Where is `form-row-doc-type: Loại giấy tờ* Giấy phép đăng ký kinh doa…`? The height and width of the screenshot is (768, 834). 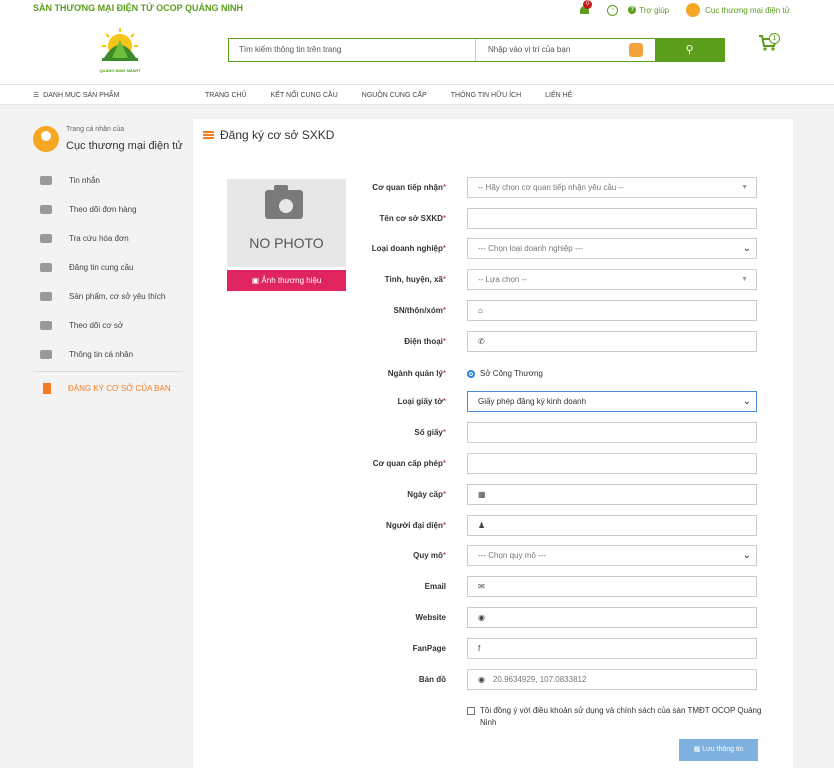
form-row-doc-type: Loại giấy tờ* Giấy phép đăng ký kinh doa… is located at coordinates (553, 401).